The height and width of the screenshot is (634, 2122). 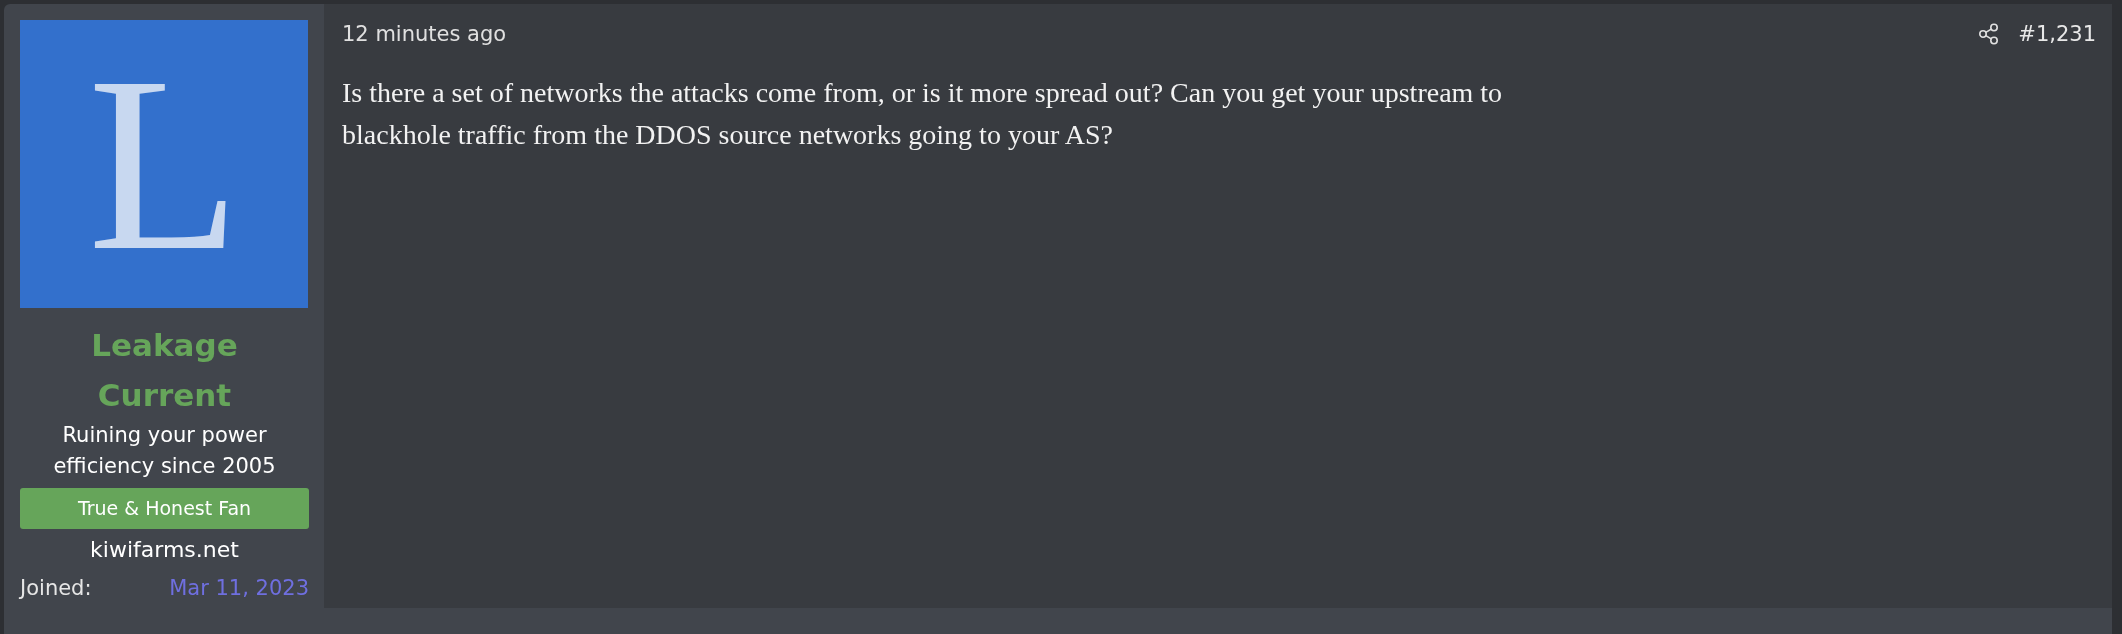 What do you see at coordinates (164, 164) in the screenshot?
I see `avatar-letter: L` at bounding box center [164, 164].